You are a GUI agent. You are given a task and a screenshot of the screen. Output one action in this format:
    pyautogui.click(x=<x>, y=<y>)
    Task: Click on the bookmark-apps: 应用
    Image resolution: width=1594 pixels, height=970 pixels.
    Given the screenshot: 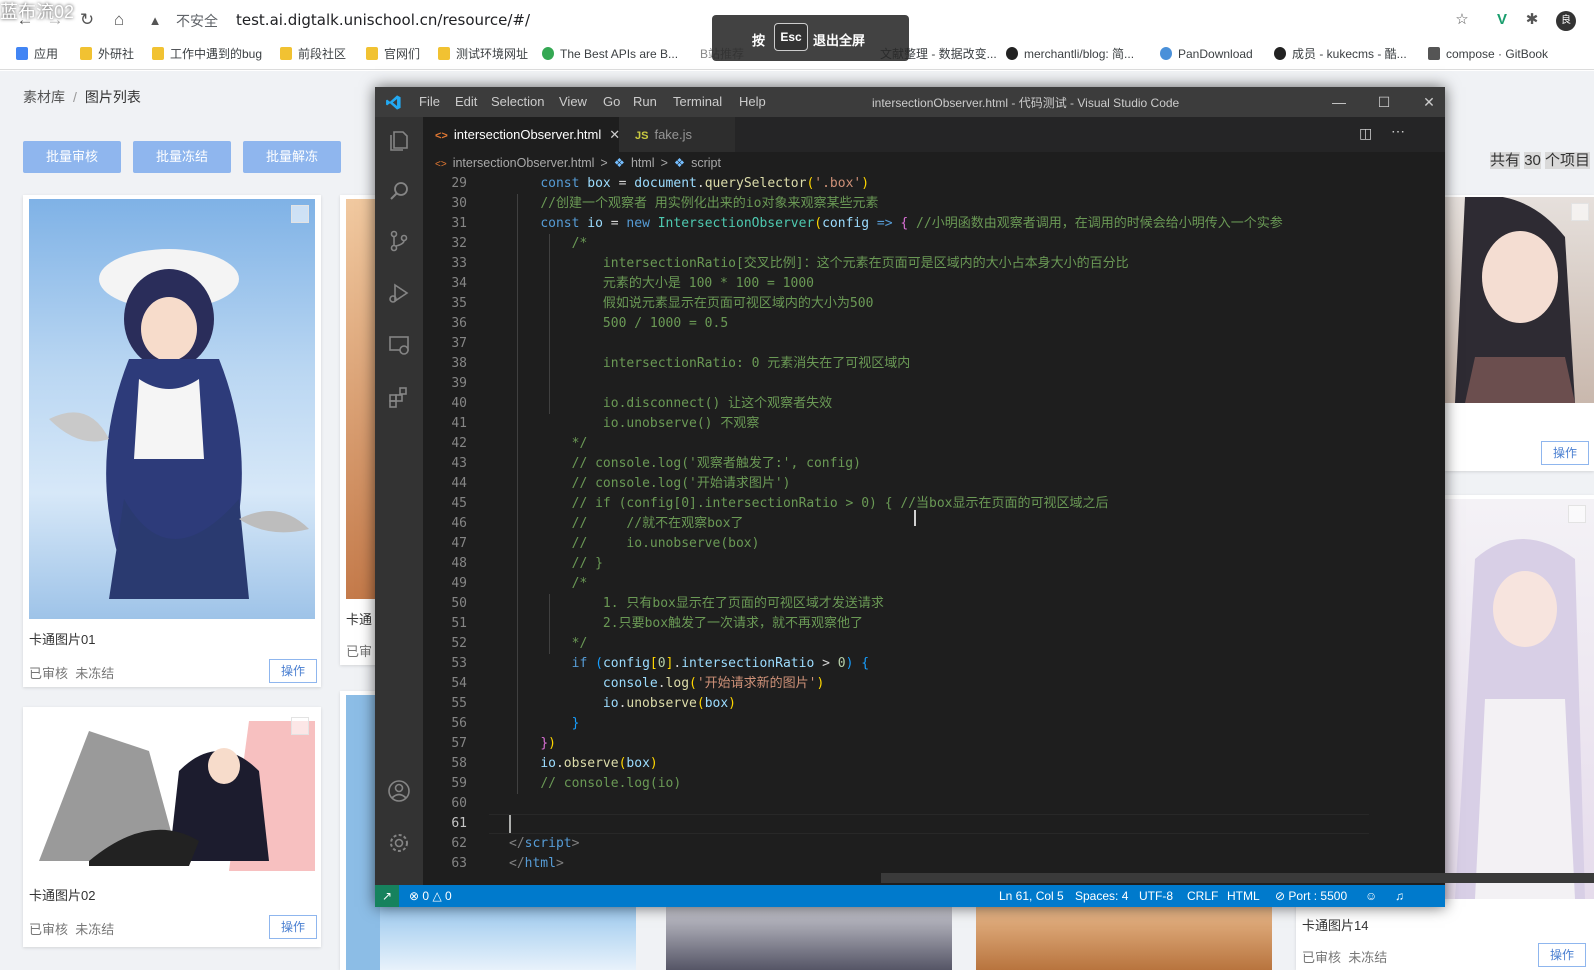 What is the action you would take?
    pyautogui.click(x=37, y=54)
    